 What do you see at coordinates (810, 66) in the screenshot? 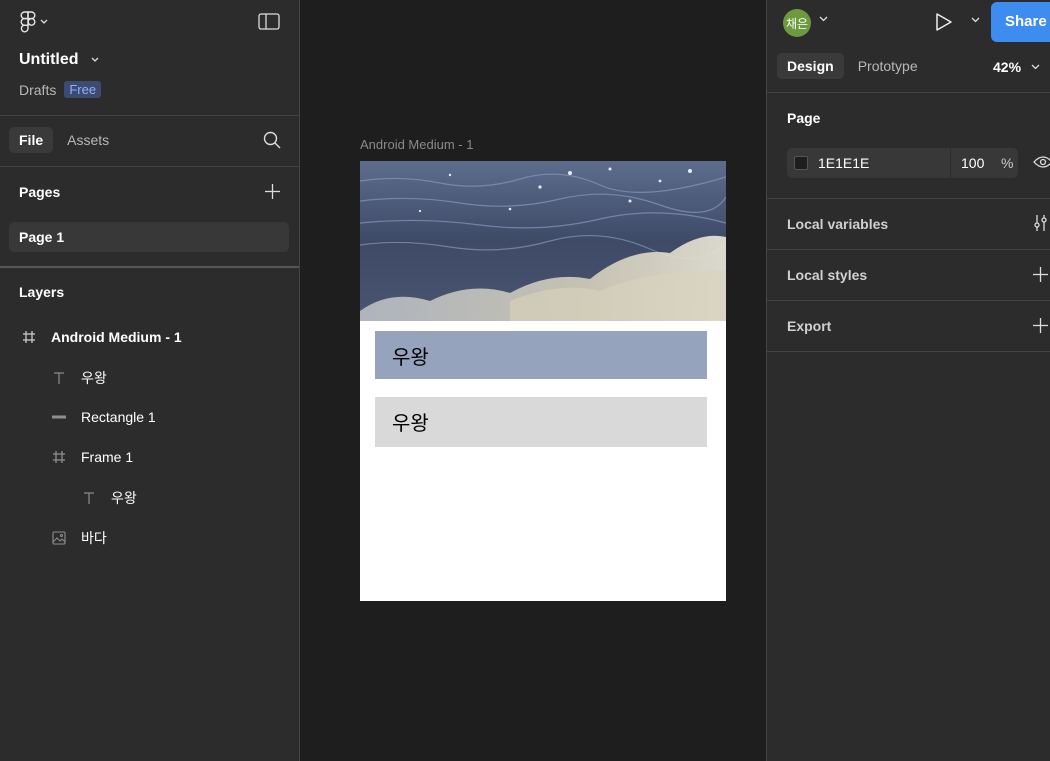
I see `tab-design: Design` at bounding box center [810, 66].